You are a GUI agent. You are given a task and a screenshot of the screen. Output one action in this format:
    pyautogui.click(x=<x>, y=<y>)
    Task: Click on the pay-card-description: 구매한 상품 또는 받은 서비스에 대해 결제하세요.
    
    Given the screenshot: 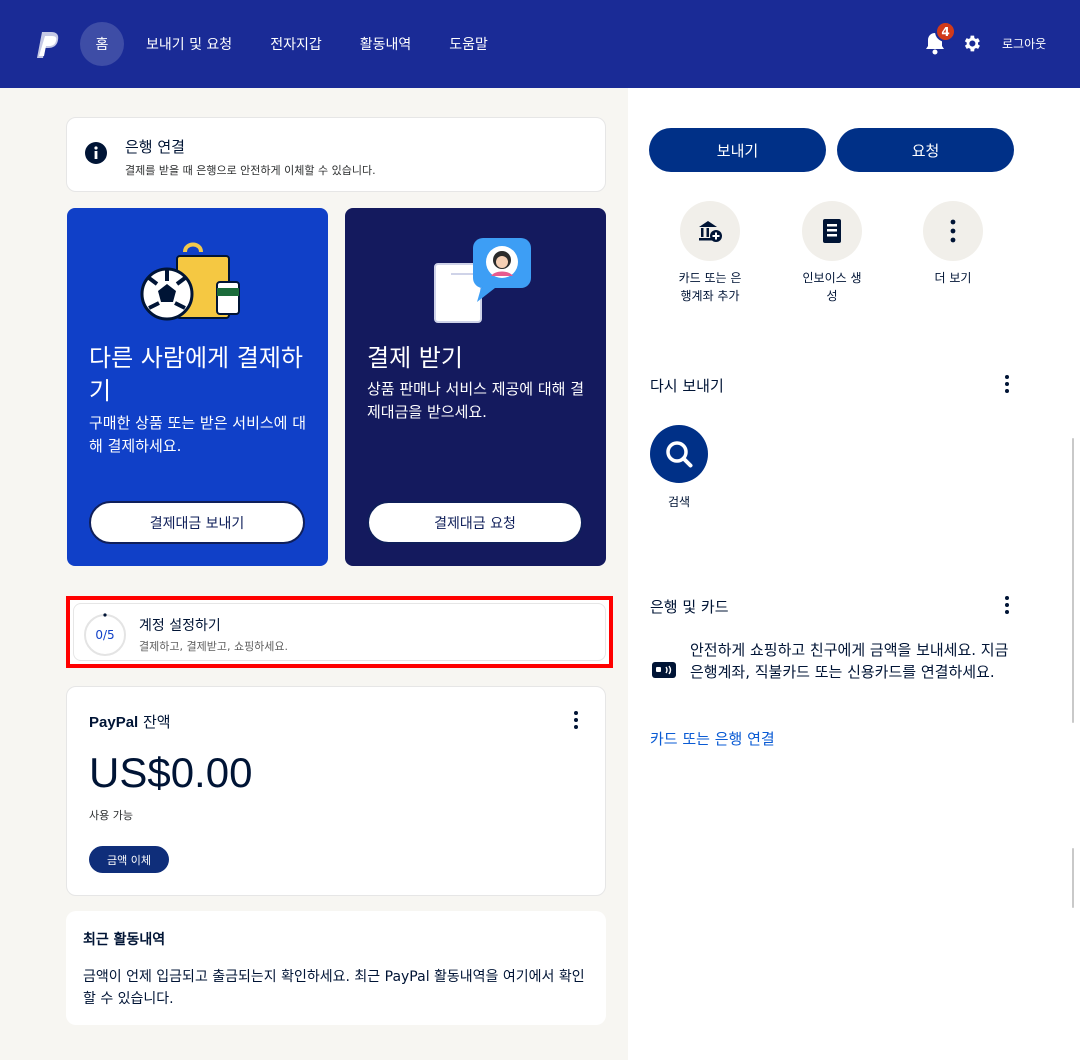 What is the action you would take?
    pyautogui.click(x=198, y=434)
    